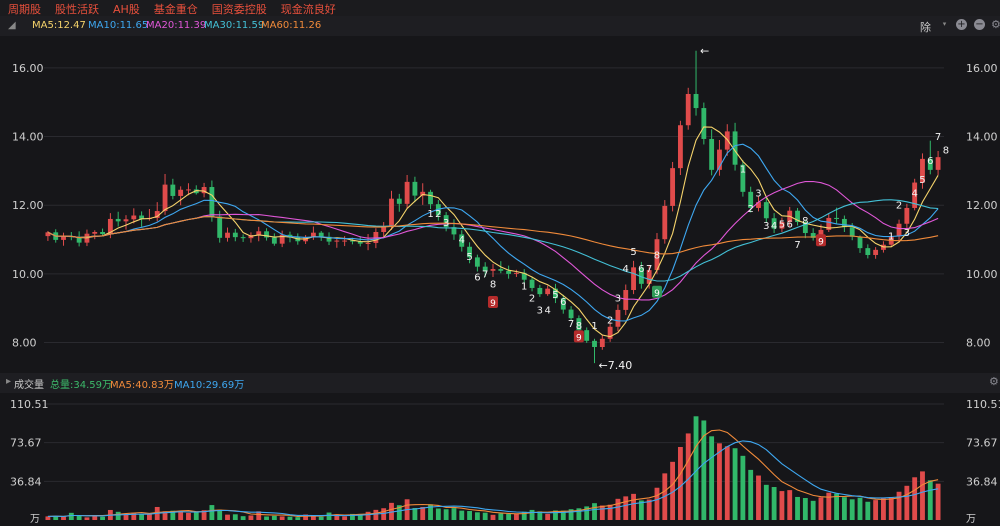 The width and height of the screenshot is (1000, 526). I want to click on volume-tick-right: 36.84, so click(982, 481).